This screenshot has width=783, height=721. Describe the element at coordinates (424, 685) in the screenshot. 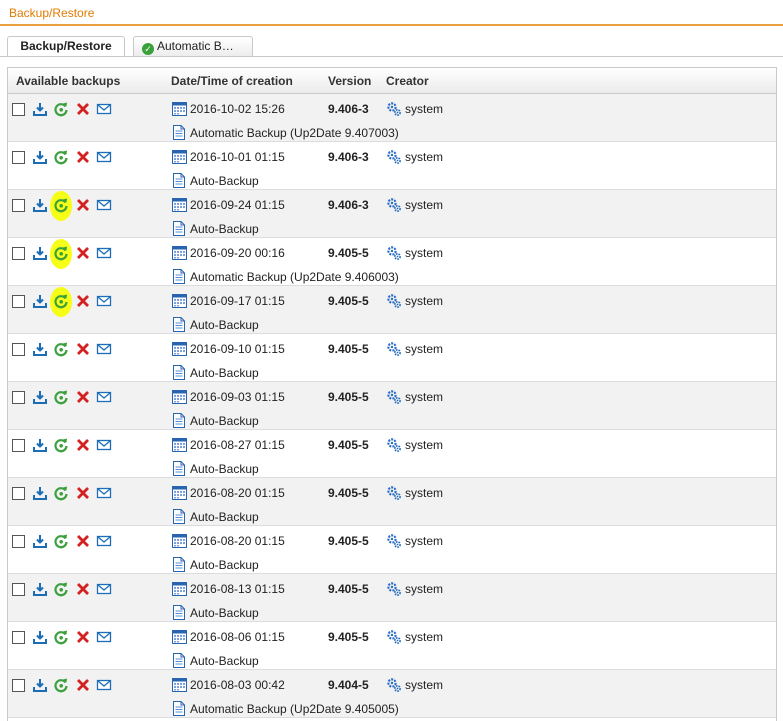

I see `backup-creator: system` at that location.